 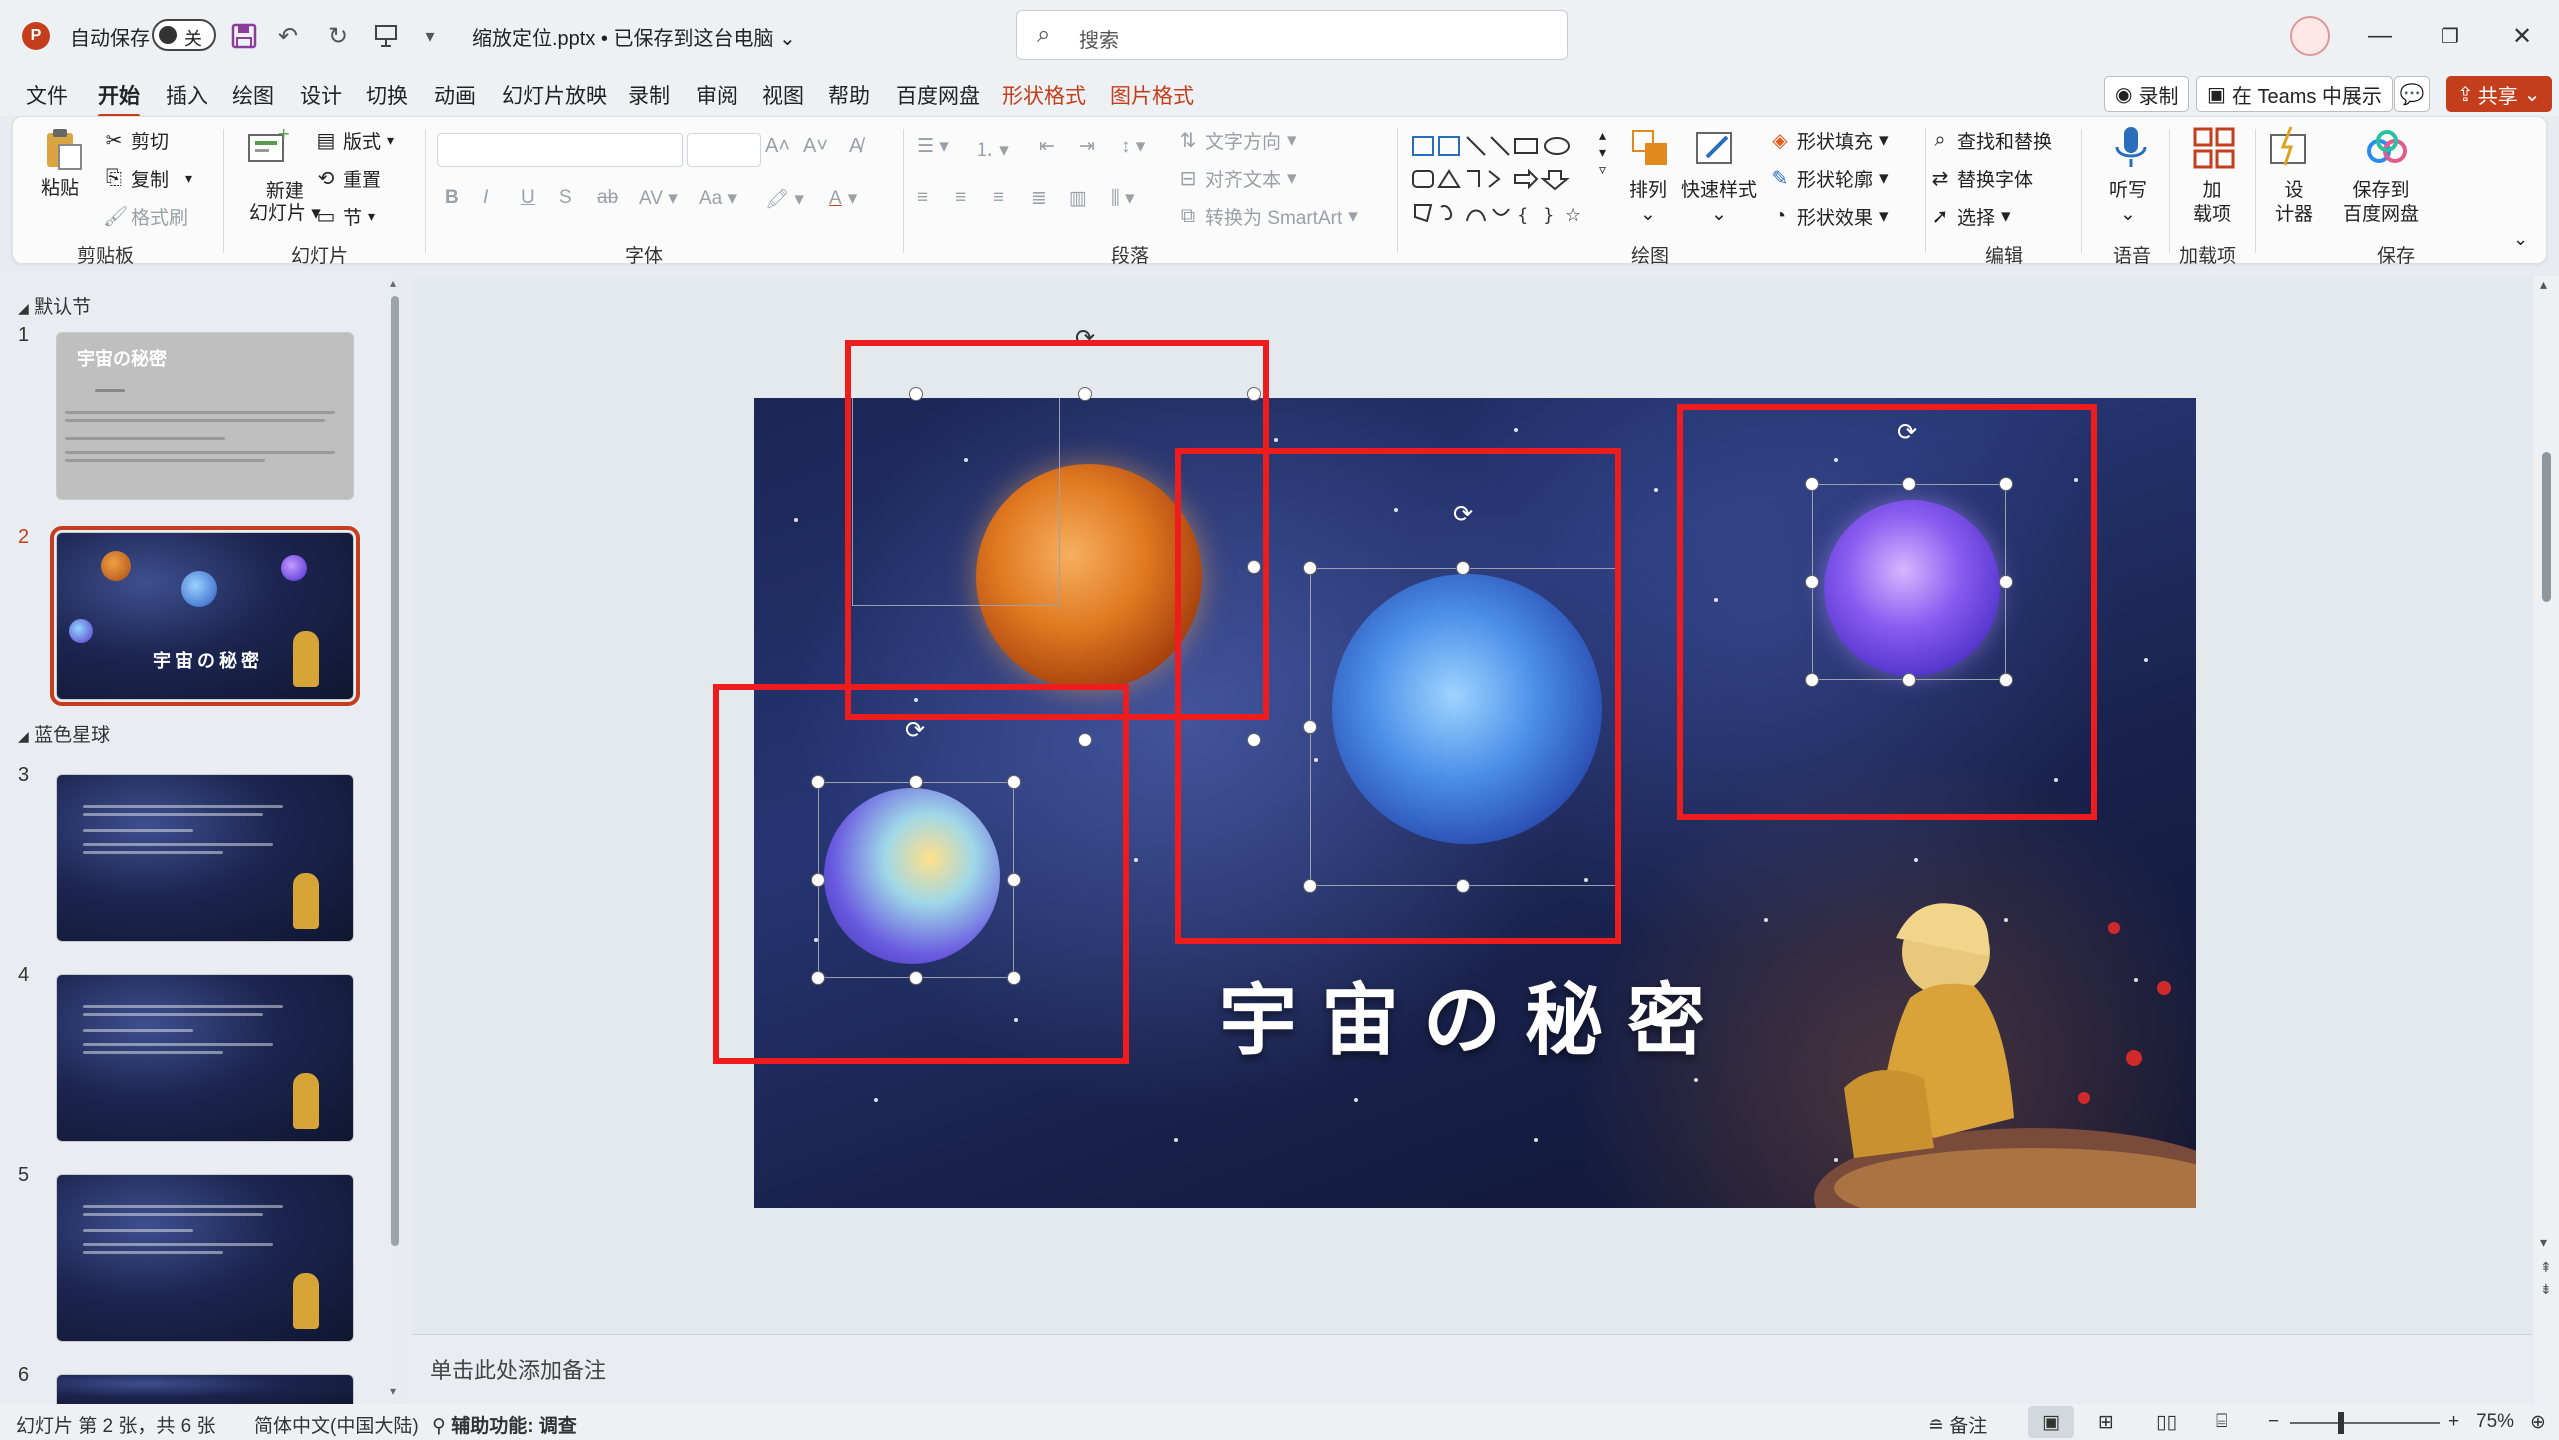 I want to click on align-right-icon: ≡, so click(x=998, y=198).